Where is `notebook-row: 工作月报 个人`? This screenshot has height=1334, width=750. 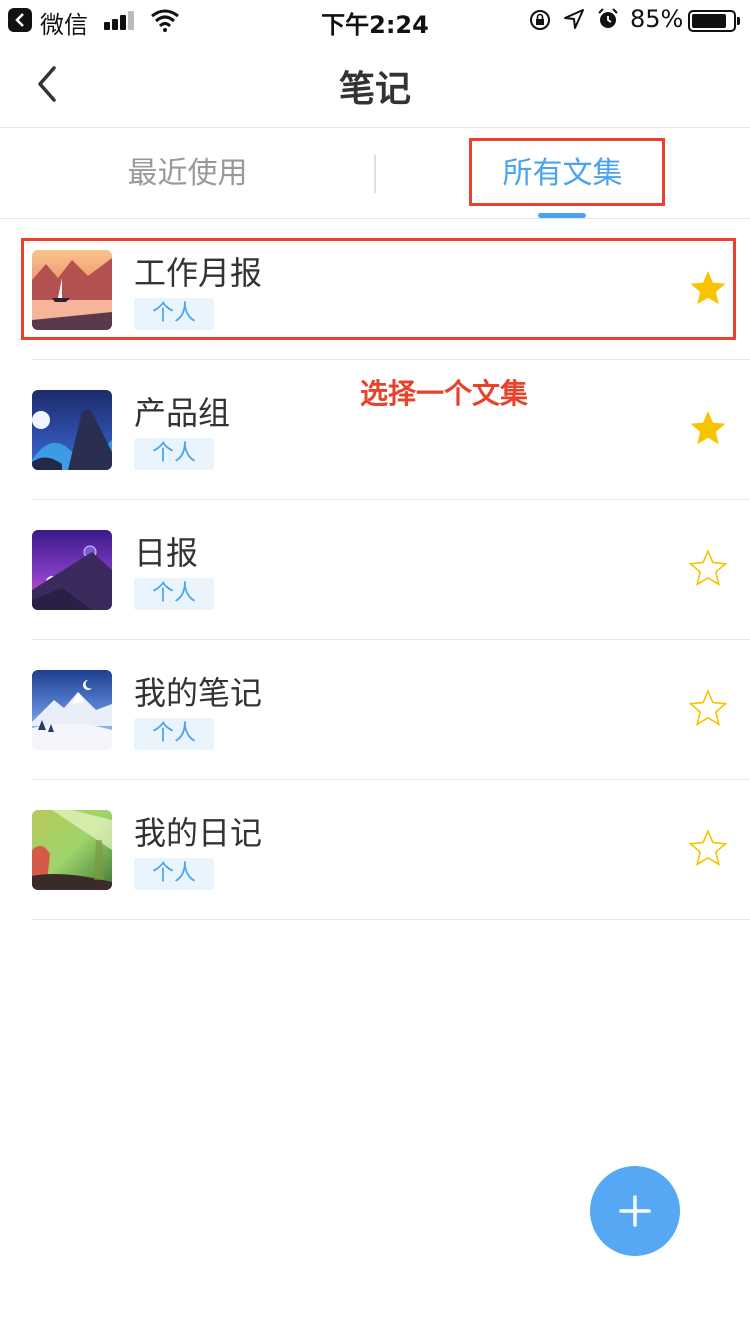
notebook-row: 工作月报 个人 is located at coordinates (375, 290).